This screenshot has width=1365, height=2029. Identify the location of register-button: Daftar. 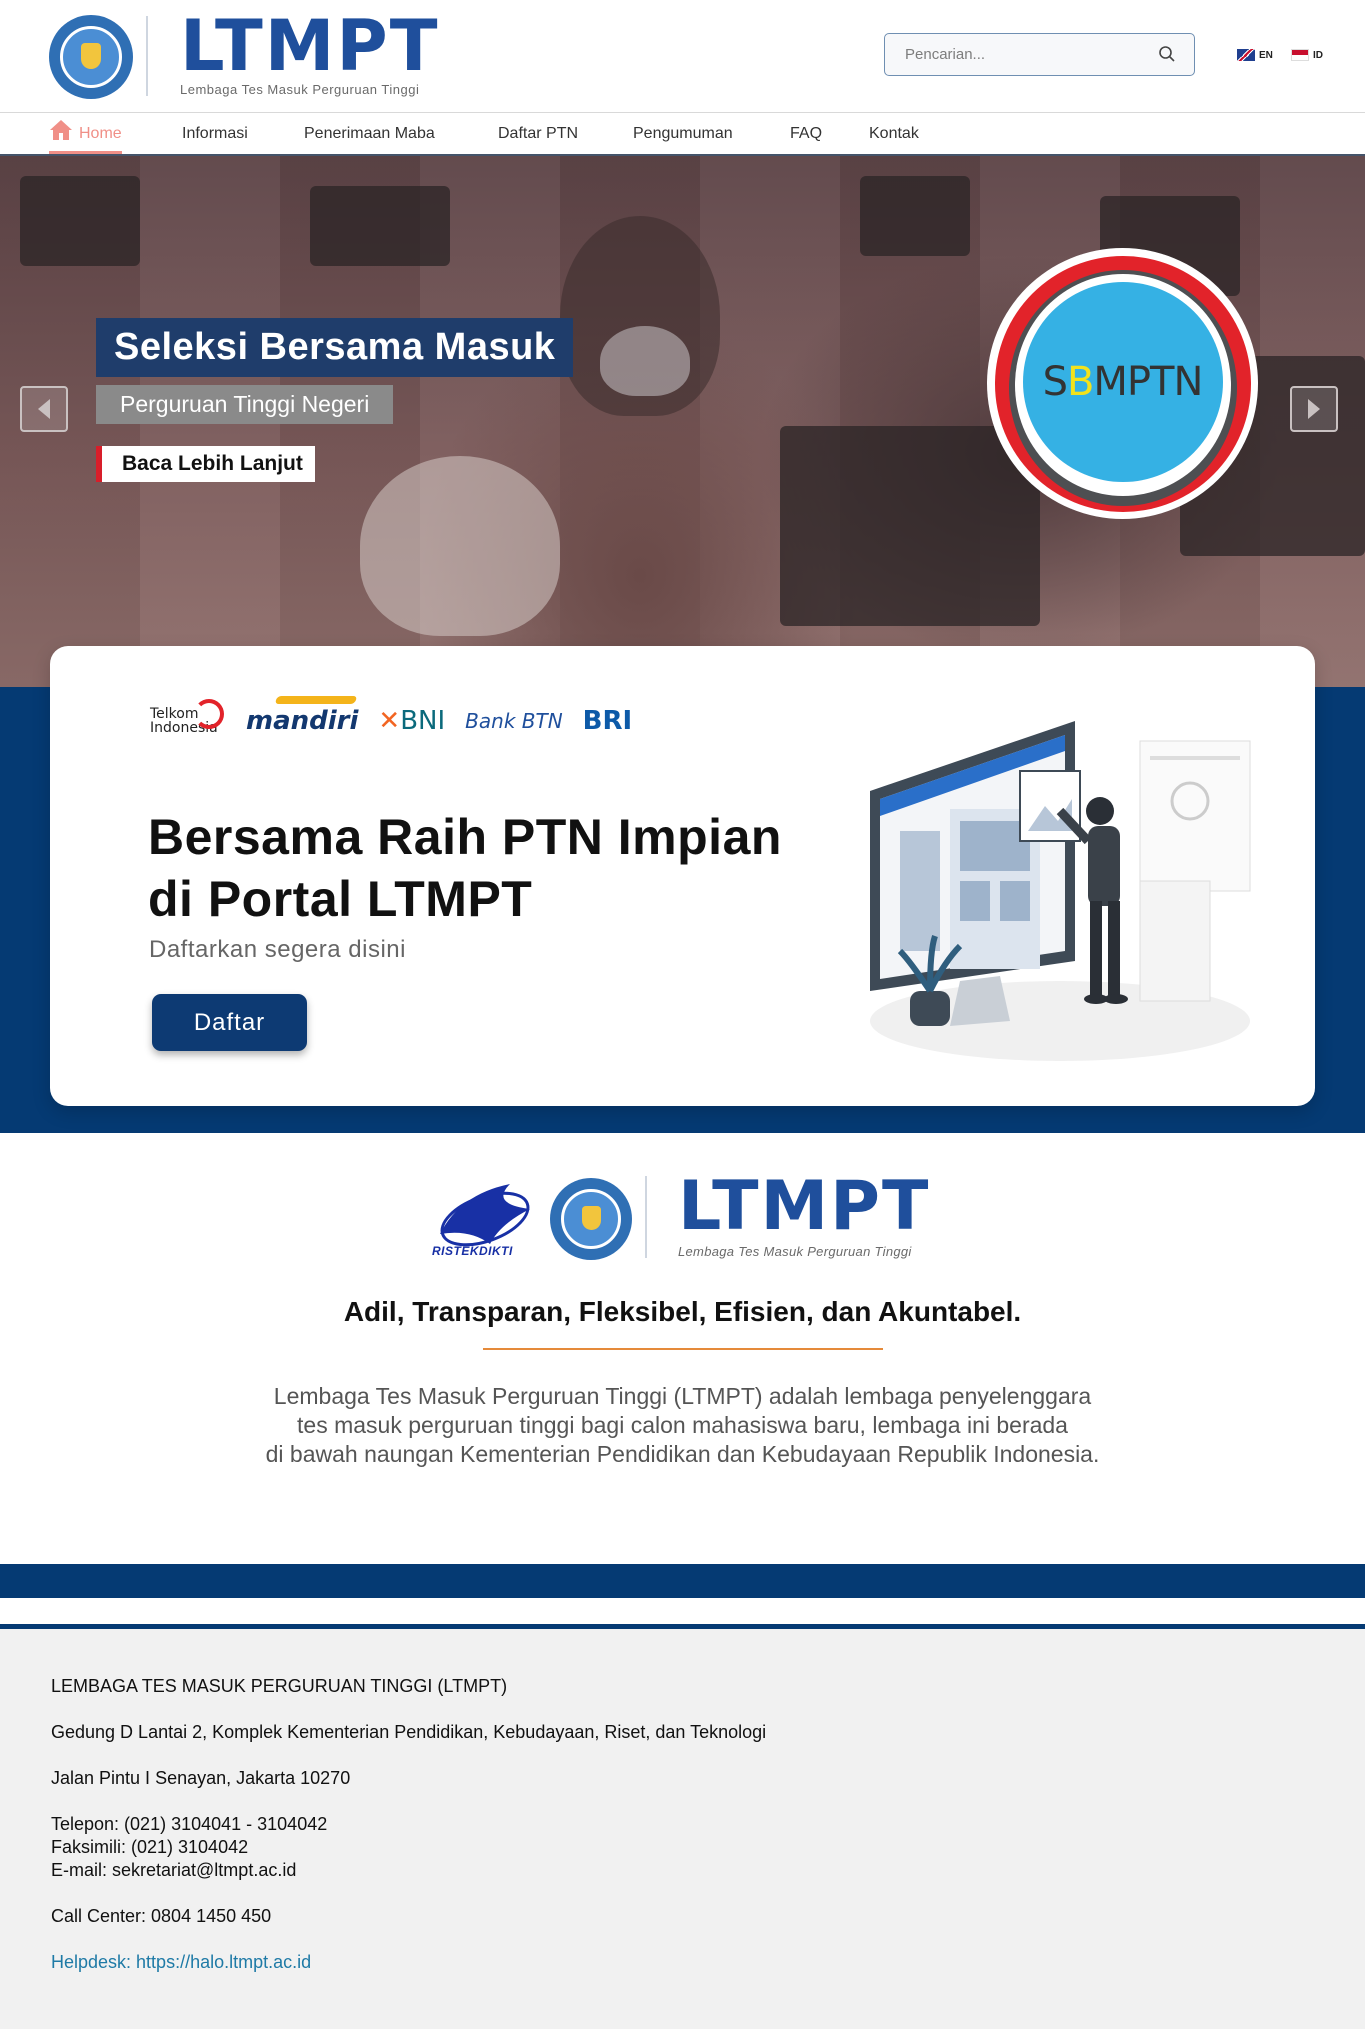
(229, 1022).